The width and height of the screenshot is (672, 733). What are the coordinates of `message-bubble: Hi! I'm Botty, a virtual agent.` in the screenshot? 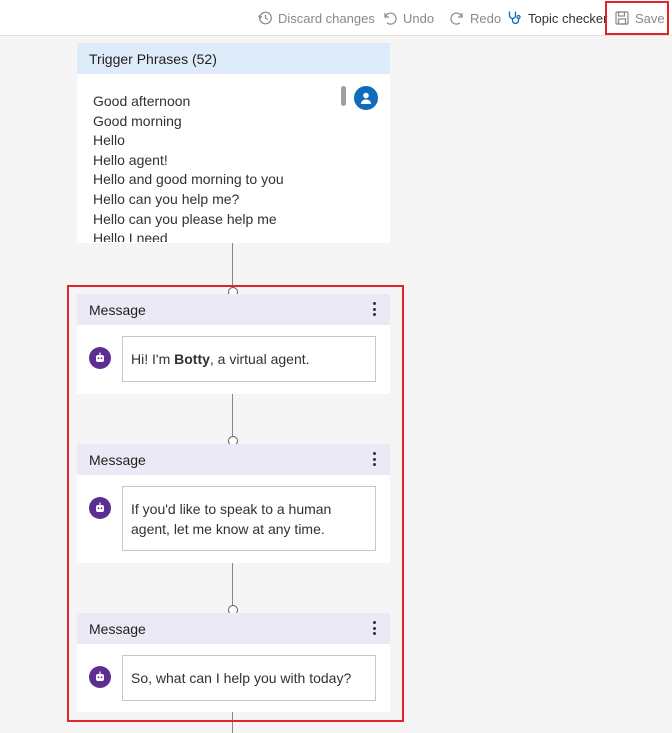 It's located at (249, 359).